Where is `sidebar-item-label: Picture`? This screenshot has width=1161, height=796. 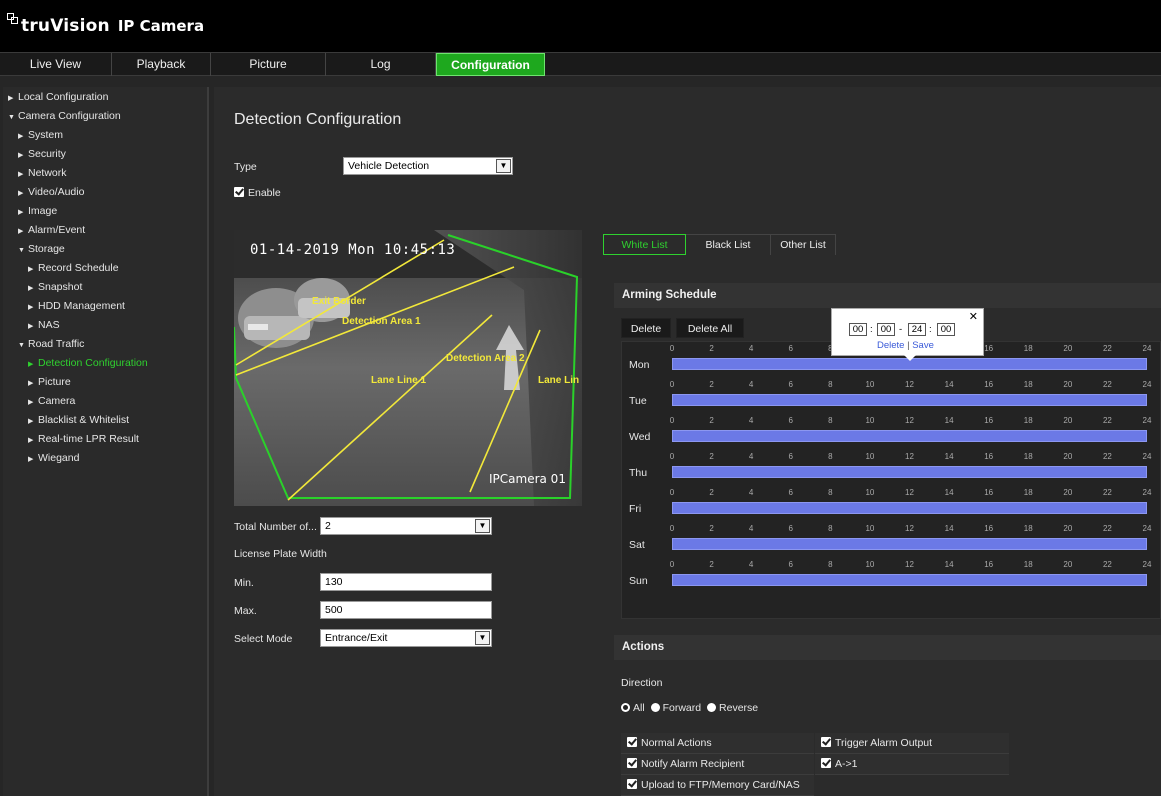 sidebar-item-label: Picture is located at coordinates (54, 382).